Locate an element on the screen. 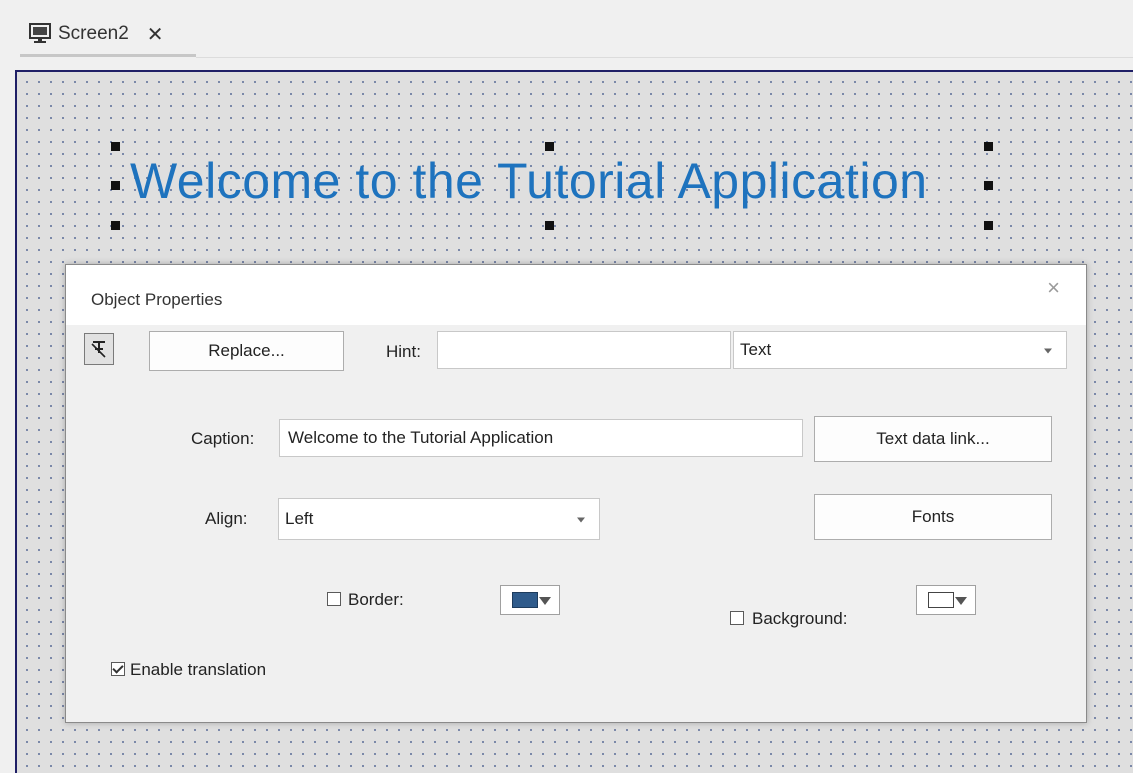 The width and height of the screenshot is (1133, 773). selection-handle-top-middle is located at coordinates (549, 146).